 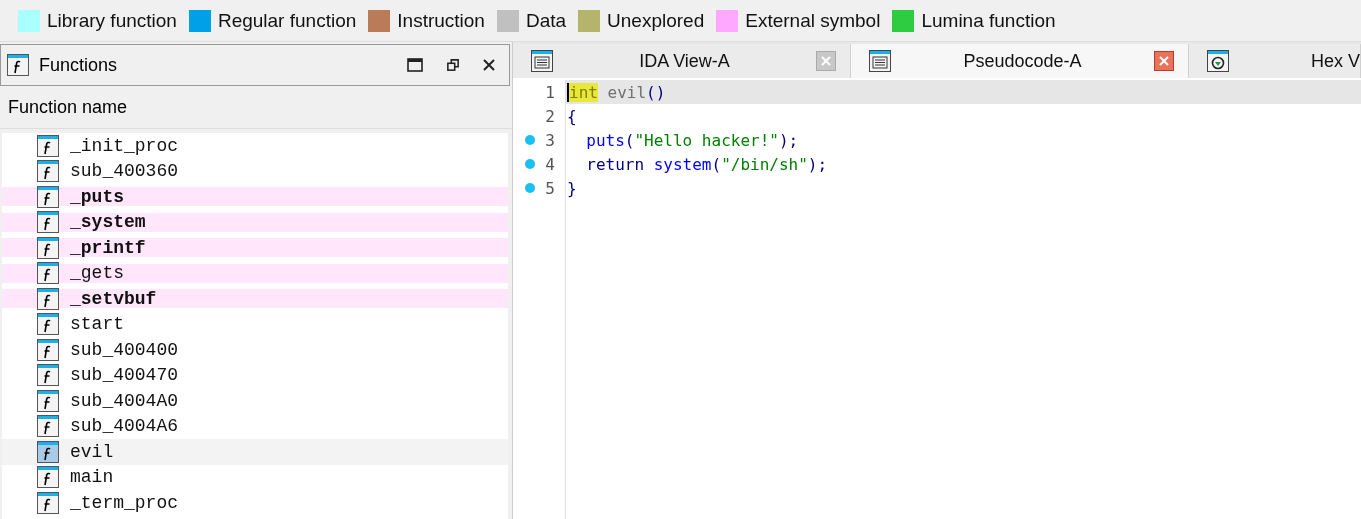 I want to click on line-number: 3, so click(x=550, y=140).